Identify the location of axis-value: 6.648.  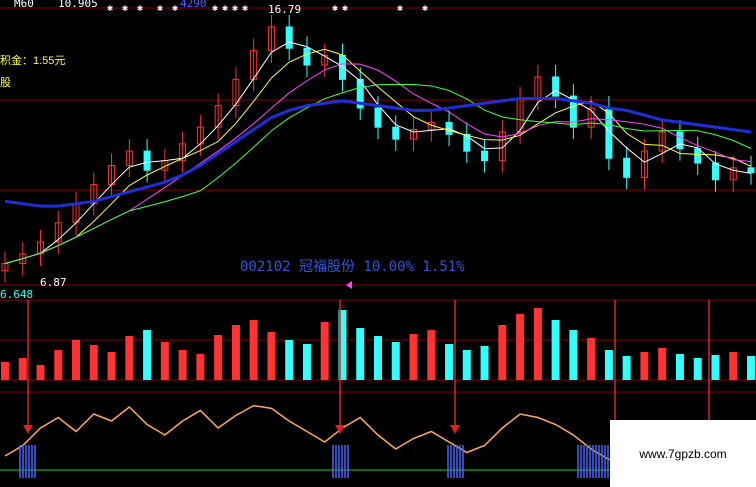
(17, 294).